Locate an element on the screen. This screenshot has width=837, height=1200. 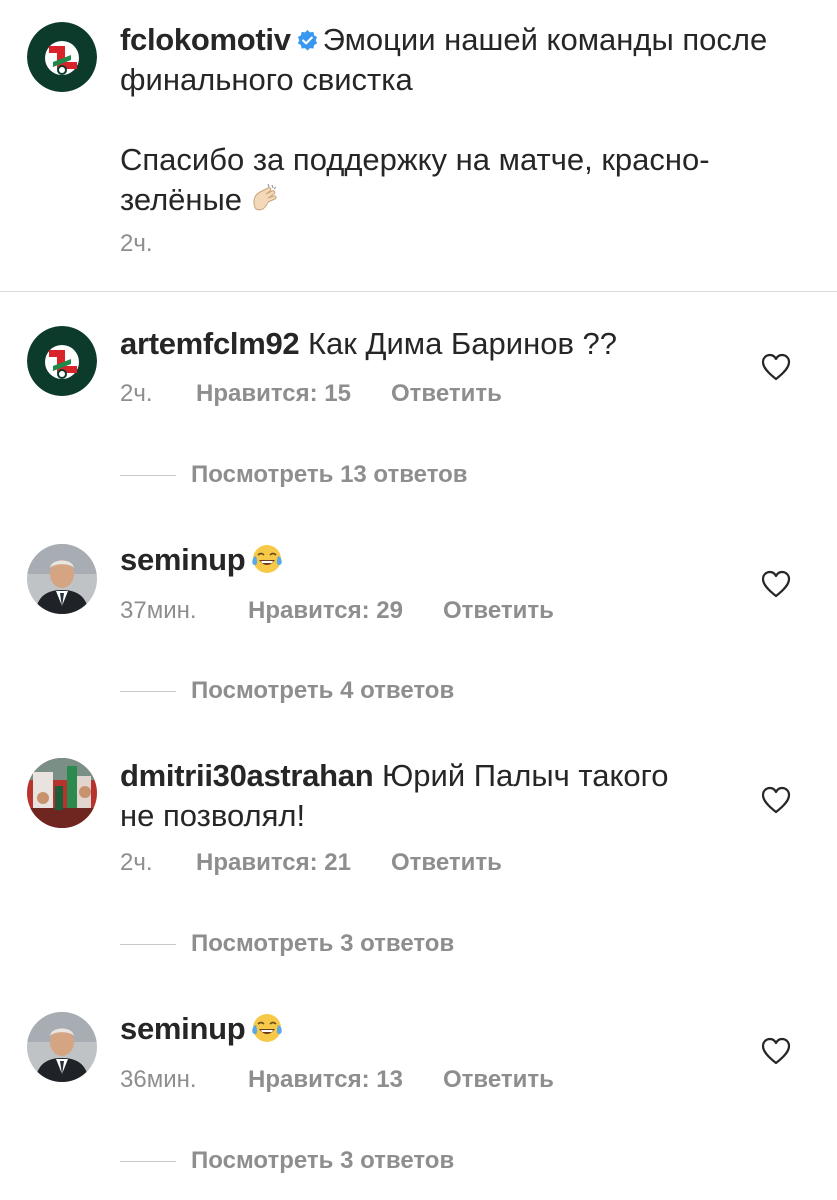
comment-likes: Нравится: 13 is located at coordinates (325, 1080).